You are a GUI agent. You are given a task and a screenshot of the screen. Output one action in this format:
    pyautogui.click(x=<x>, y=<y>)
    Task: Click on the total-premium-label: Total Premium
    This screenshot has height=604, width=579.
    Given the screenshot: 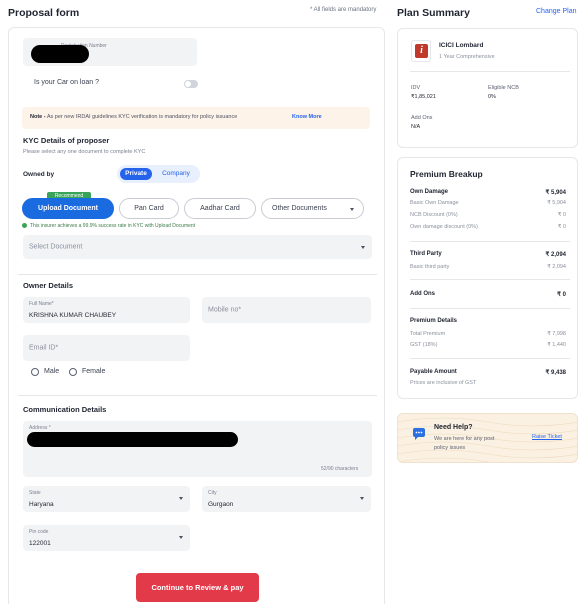 What is the action you would take?
    pyautogui.click(x=428, y=334)
    